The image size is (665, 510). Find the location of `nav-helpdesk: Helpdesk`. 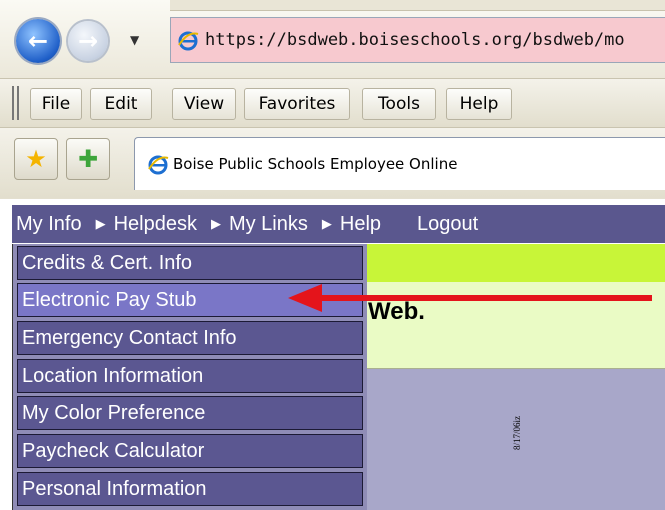

nav-helpdesk: Helpdesk is located at coordinates (155, 224).